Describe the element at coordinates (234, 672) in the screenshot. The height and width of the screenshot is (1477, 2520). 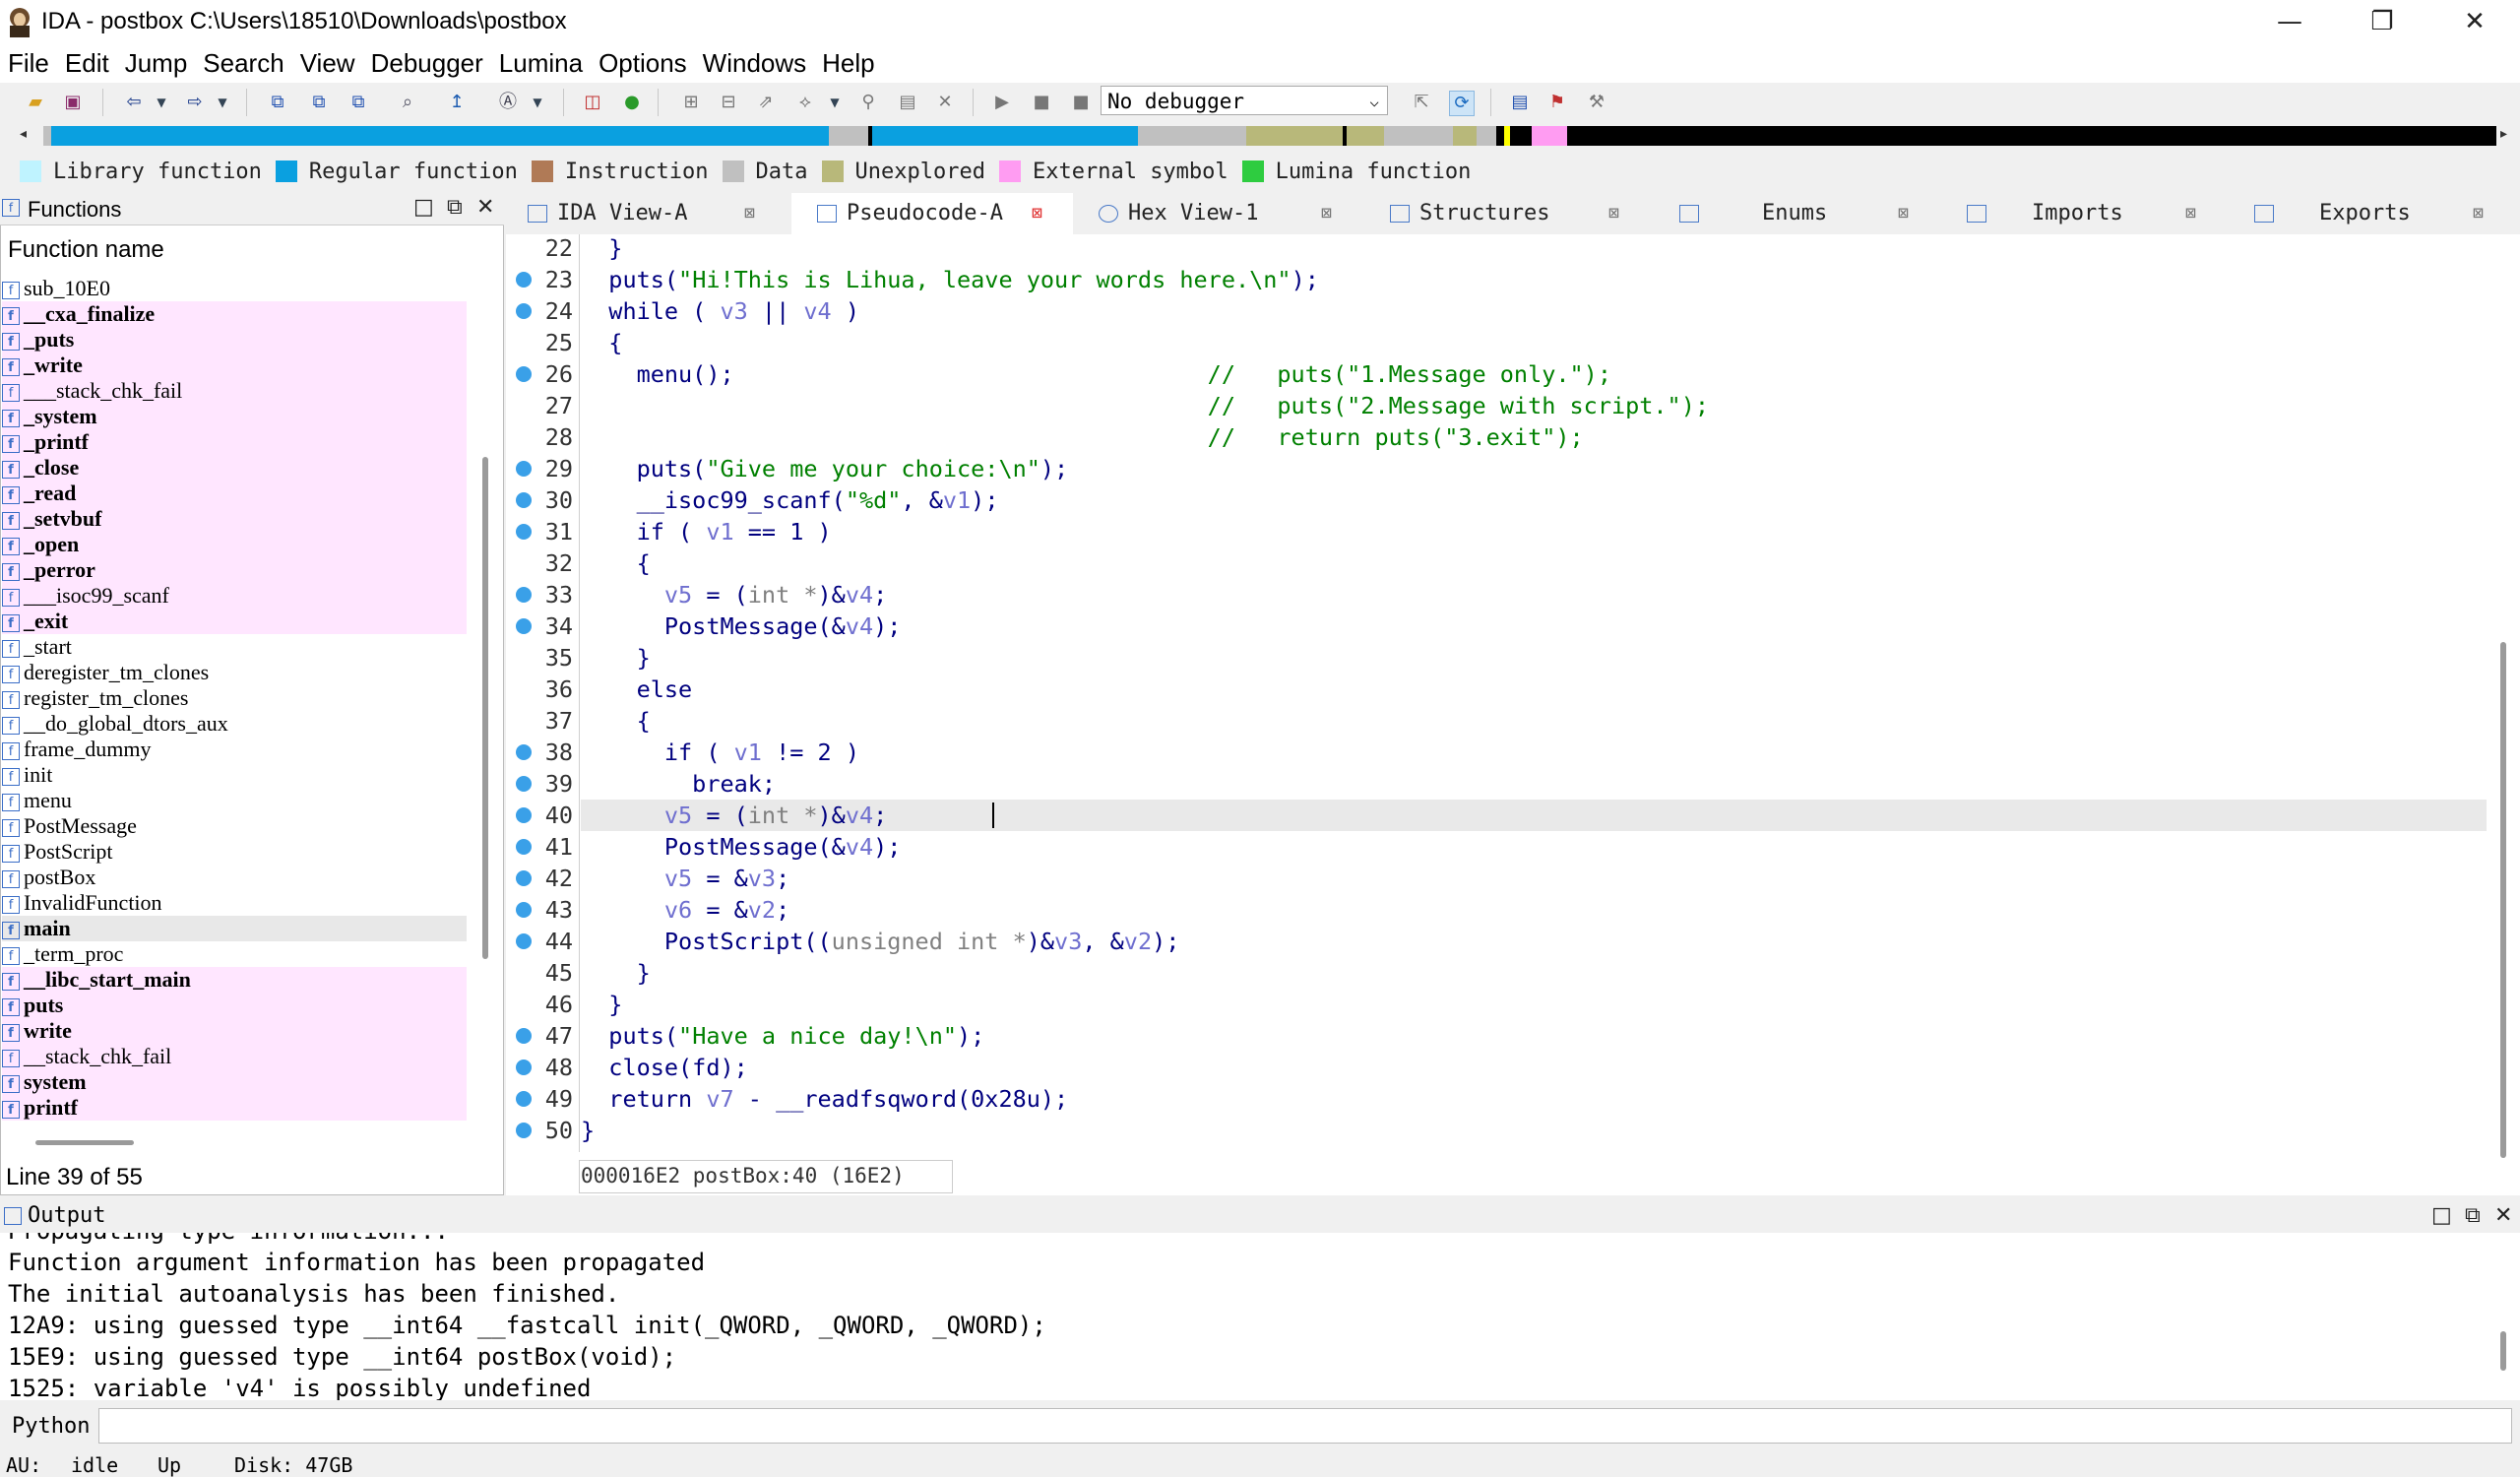
I see `function-row: f deregister_tm_clones` at that location.